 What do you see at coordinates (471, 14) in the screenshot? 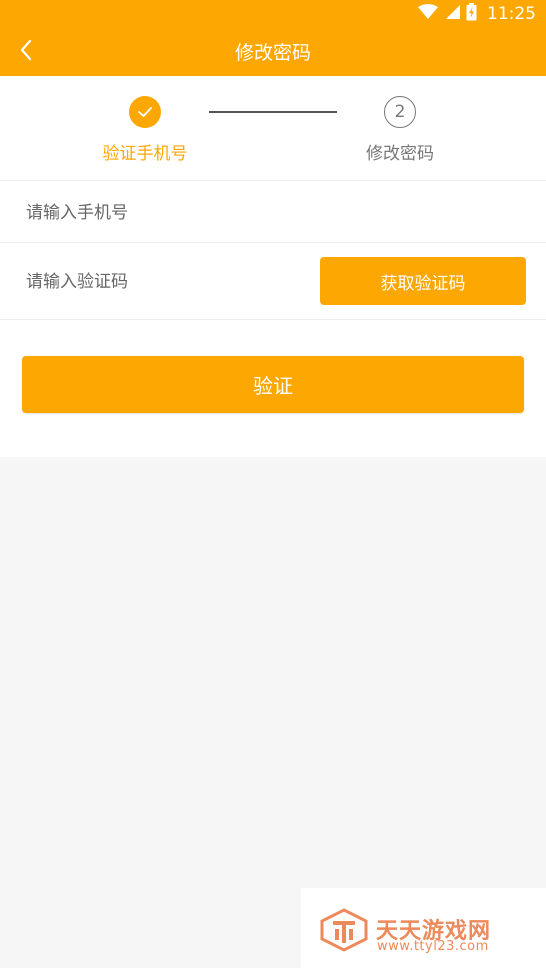
I see `battery-icon` at bounding box center [471, 14].